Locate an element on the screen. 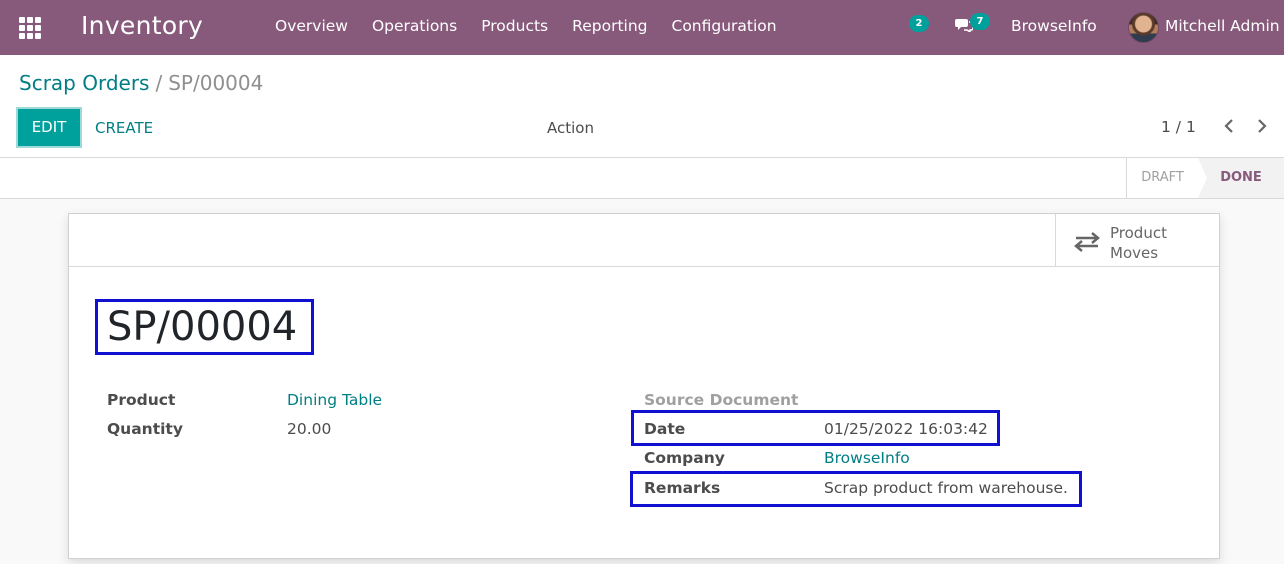 The height and width of the screenshot is (564, 1284). edit-button: EDIT is located at coordinates (49, 127).